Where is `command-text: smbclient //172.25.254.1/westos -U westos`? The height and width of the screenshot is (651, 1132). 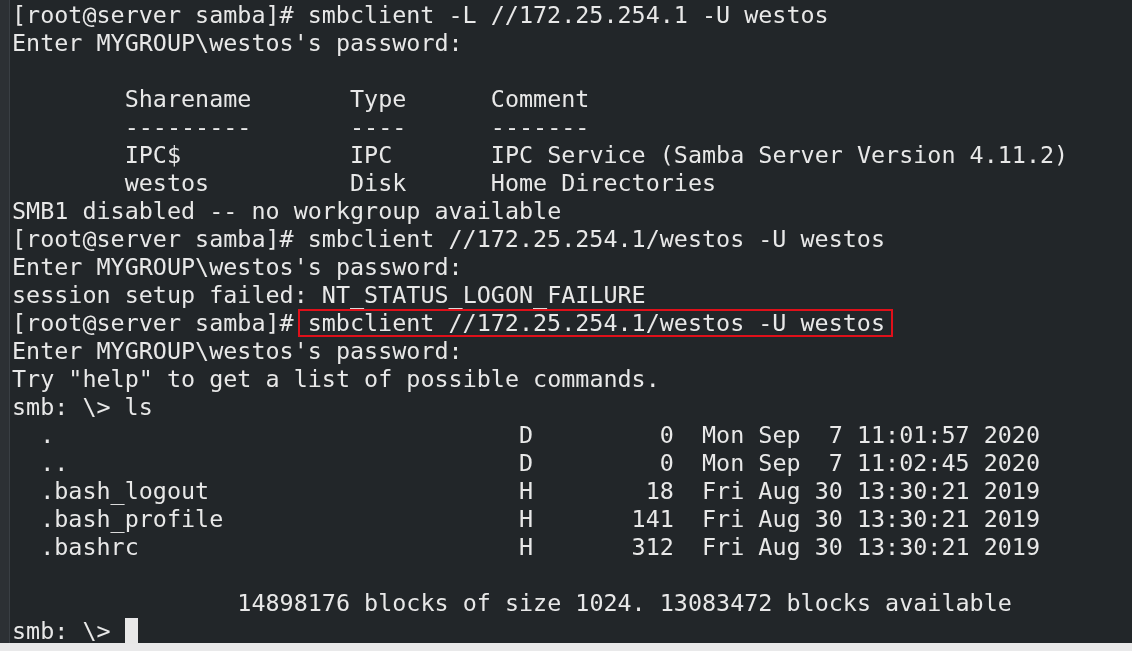 command-text: smbclient //172.25.254.1/westos -U westos is located at coordinates (596, 239).